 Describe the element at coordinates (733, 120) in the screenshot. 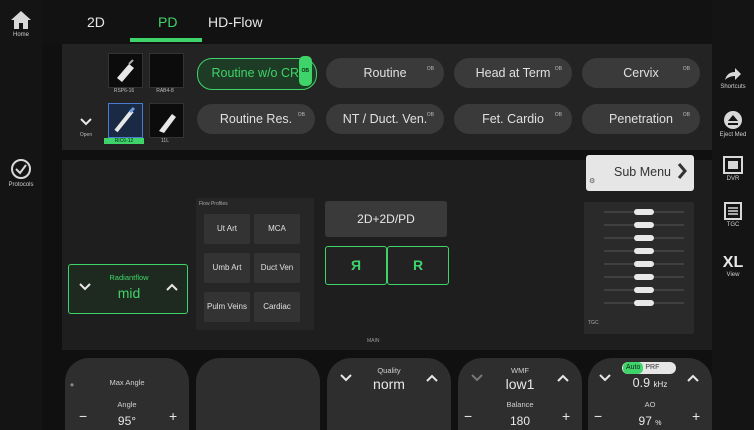

I see `eject-icon` at that location.